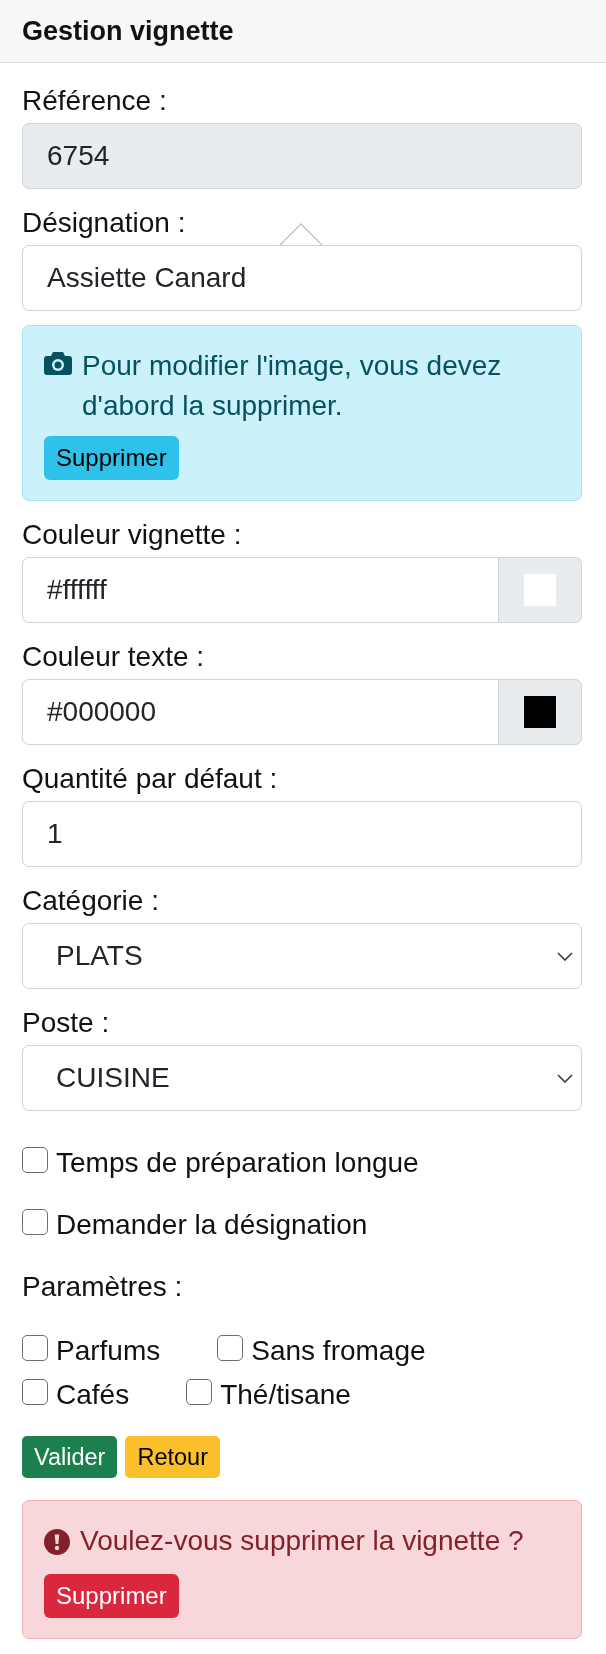 The width and height of the screenshot is (606, 1654). Describe the element at coordinates (94, 101) in the screenshot. I see `field-label: Référence :` at that location.